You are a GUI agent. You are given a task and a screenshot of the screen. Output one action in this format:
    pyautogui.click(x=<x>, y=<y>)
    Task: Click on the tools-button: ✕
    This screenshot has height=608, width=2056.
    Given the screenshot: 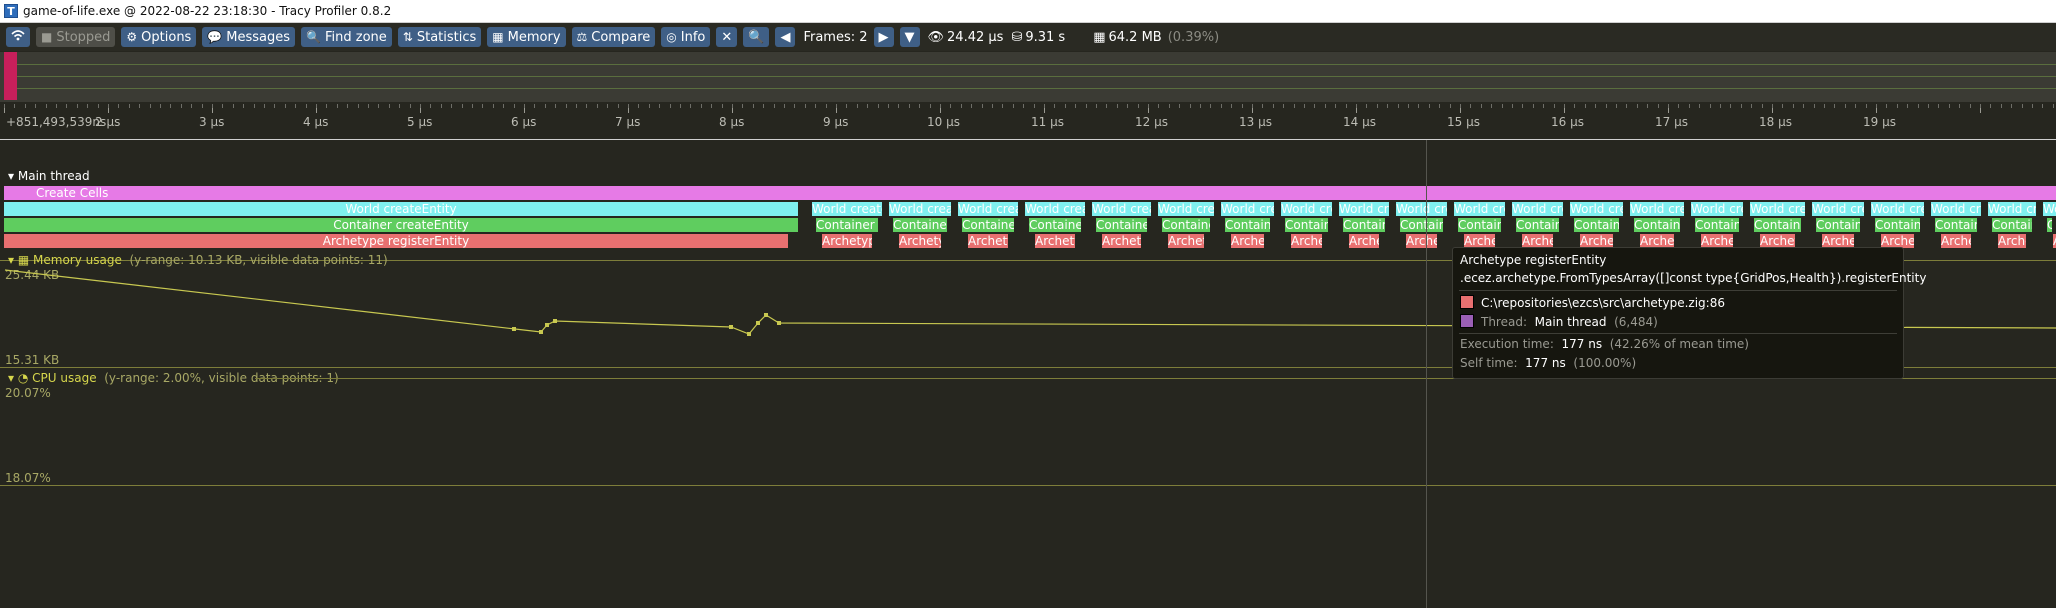 What is the action you would take?
    pyautogui.click(x=727, y=37)
    